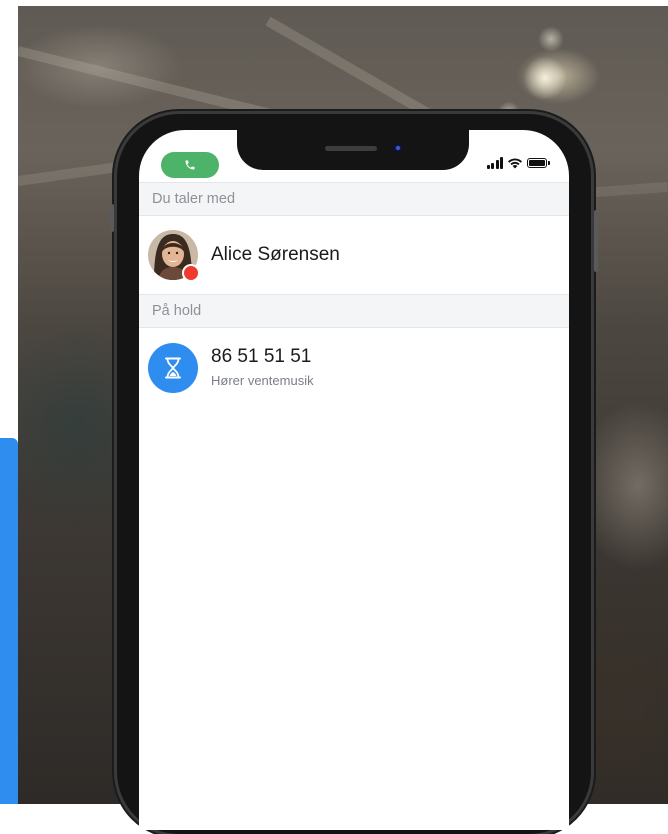 The width and height of the screenshot is (668, 834). What do you see at coordinates (596, 241) in the screenshot?
I see `power-button` at bounding box center [596, 241].